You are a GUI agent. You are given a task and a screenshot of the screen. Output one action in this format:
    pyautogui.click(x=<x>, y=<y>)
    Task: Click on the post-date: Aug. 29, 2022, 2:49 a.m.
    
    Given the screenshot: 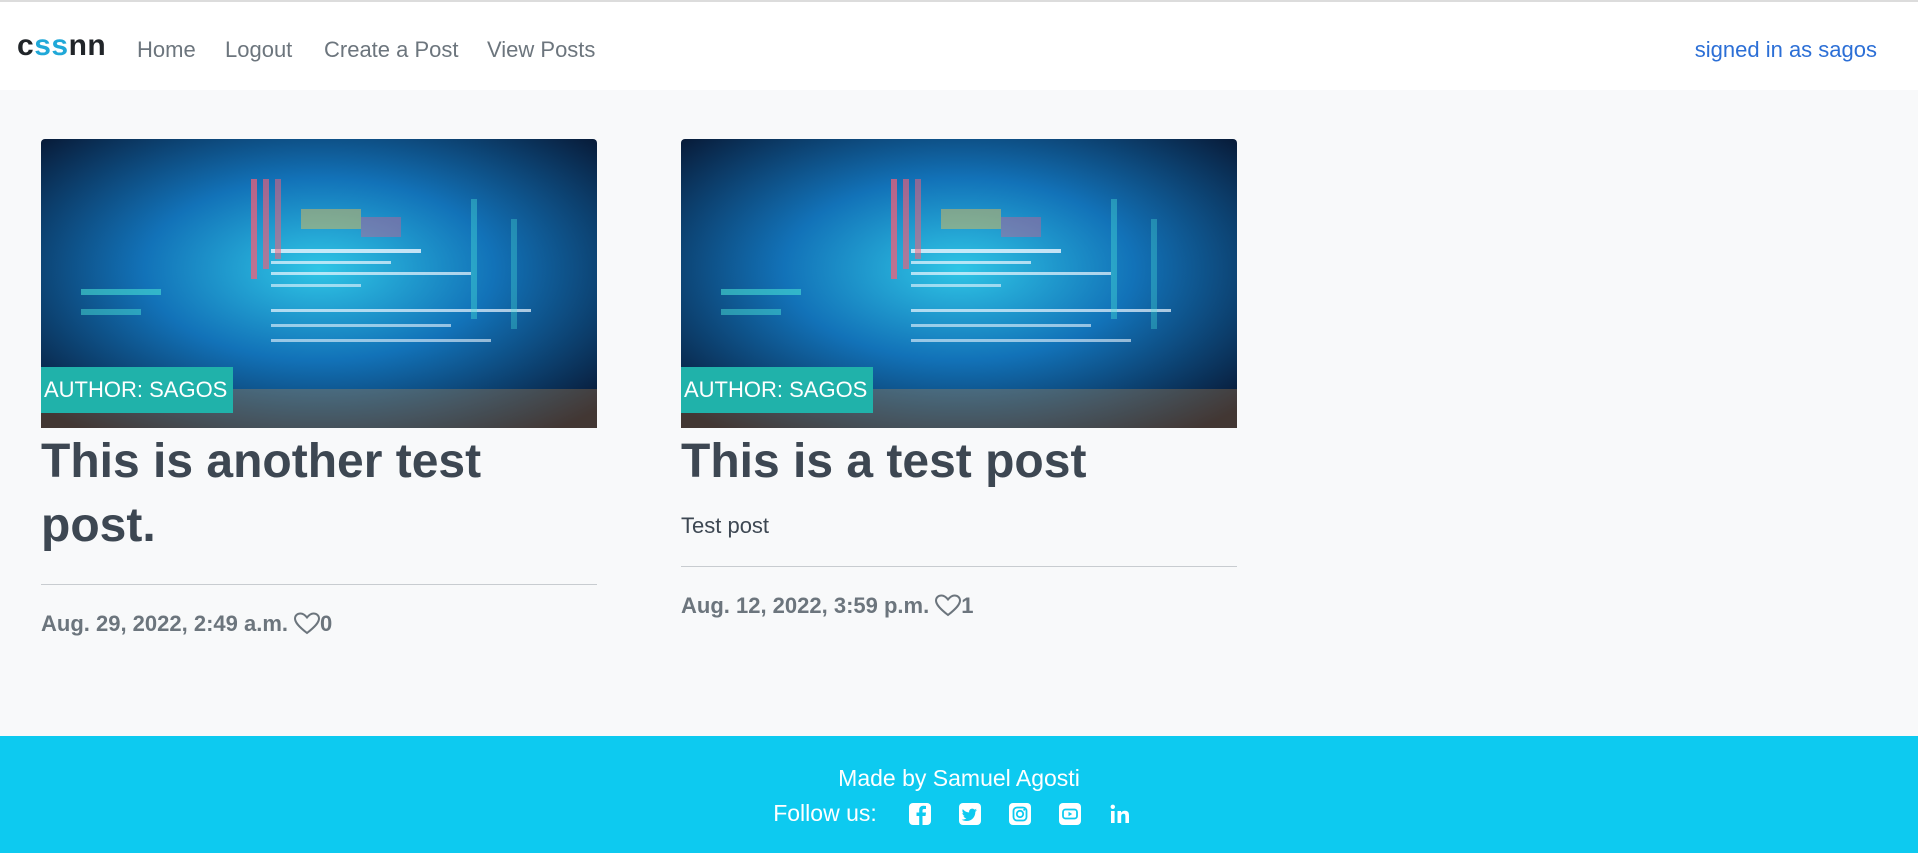 What is the action you would take?
    pyautogui.click(x=165, y=623)
    